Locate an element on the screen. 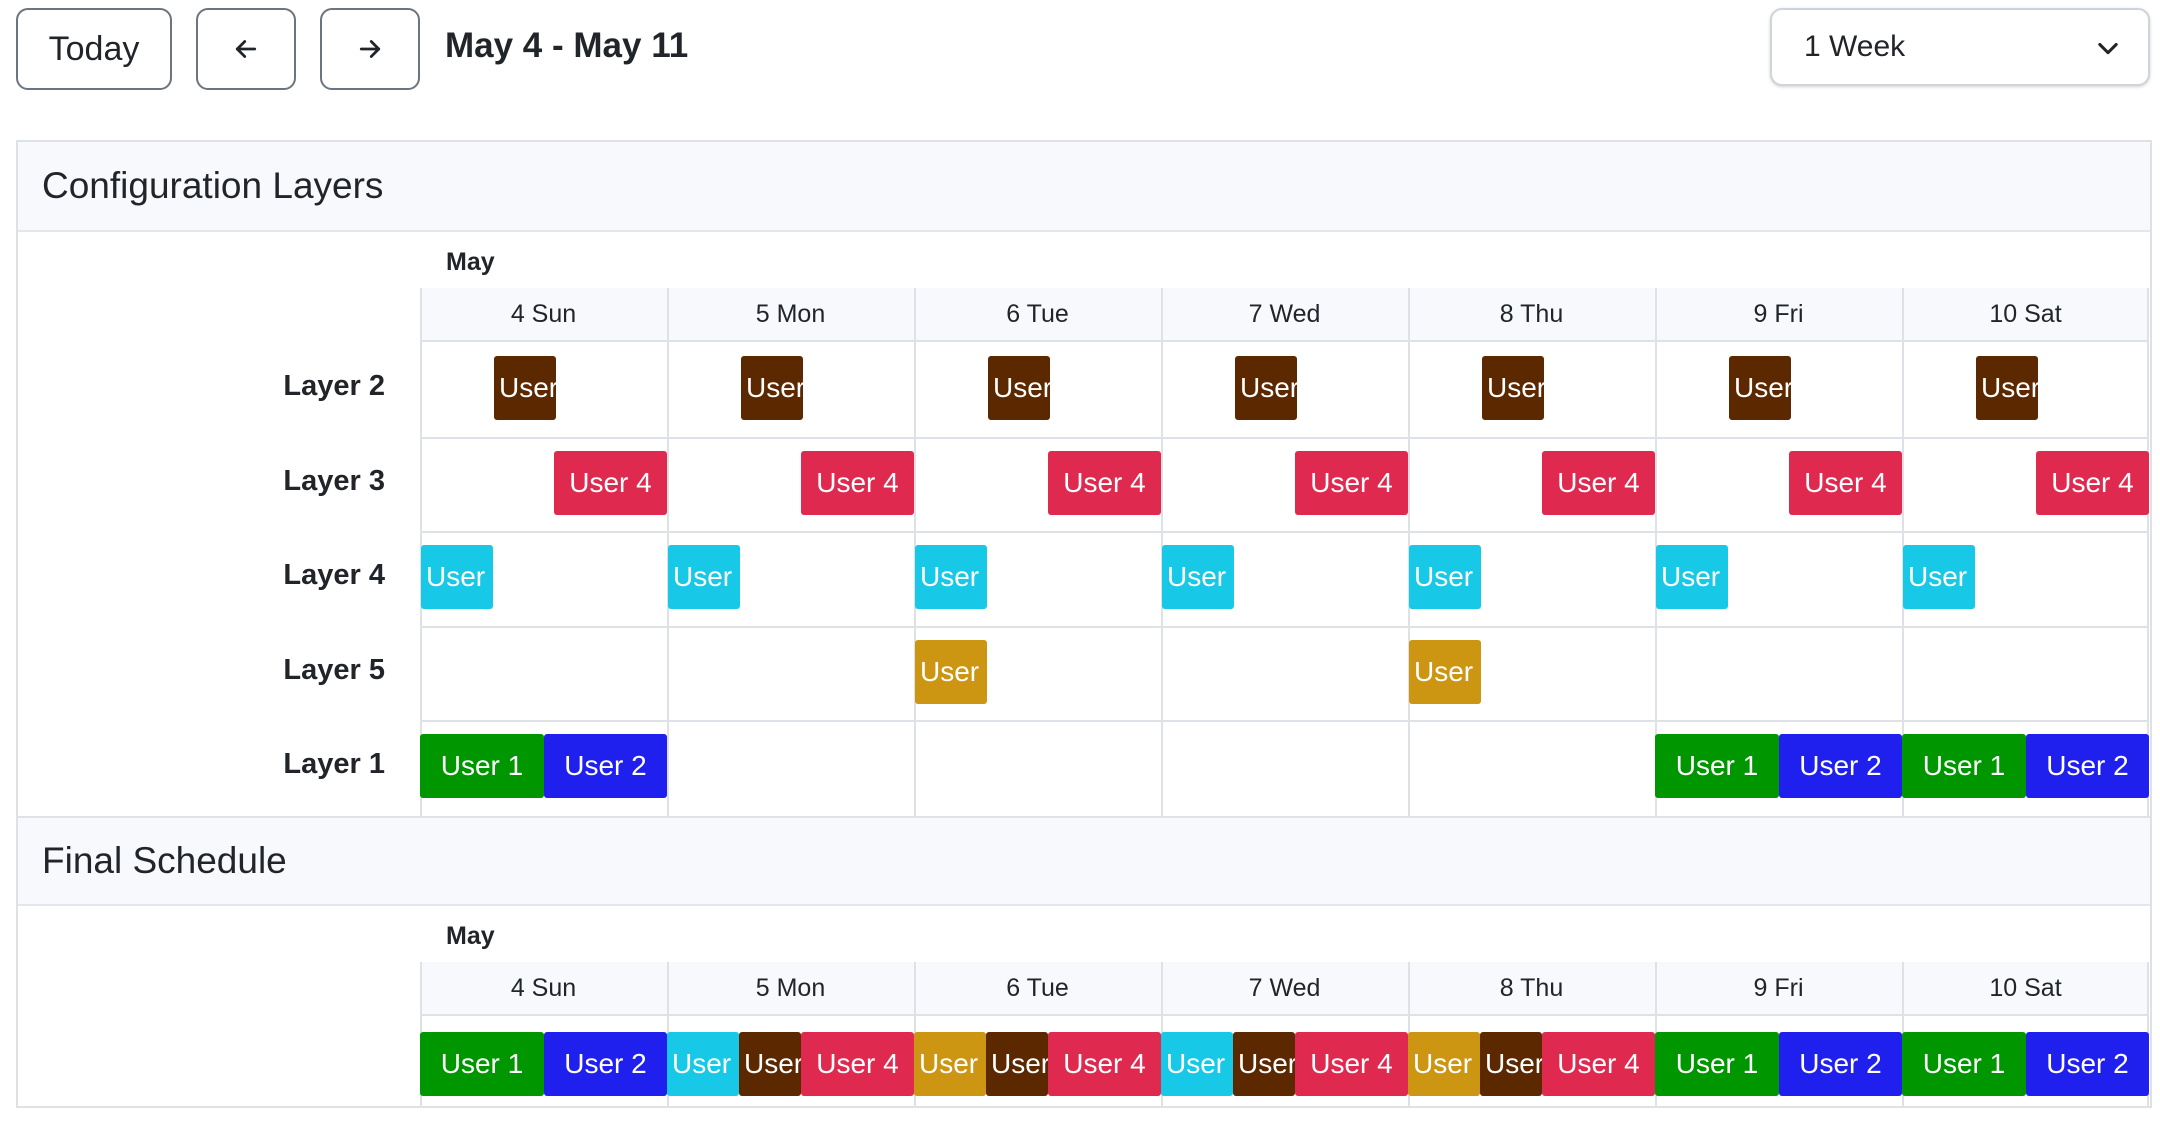  configuration-layers-header: Configuration Layers is located at coordinates (1084, 187).